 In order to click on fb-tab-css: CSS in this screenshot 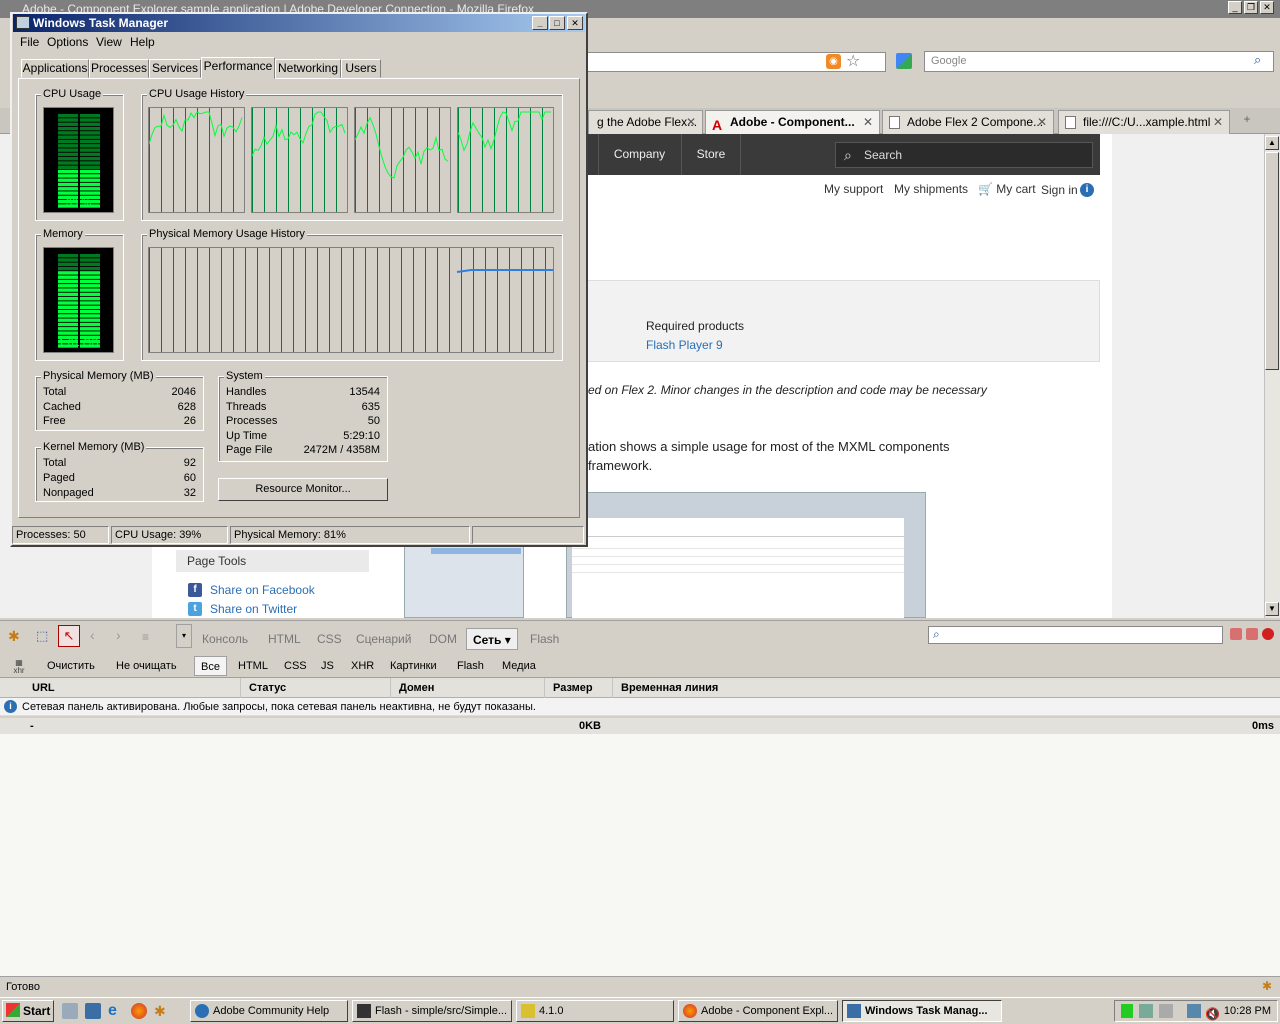, I will do `click(329, 639)`.